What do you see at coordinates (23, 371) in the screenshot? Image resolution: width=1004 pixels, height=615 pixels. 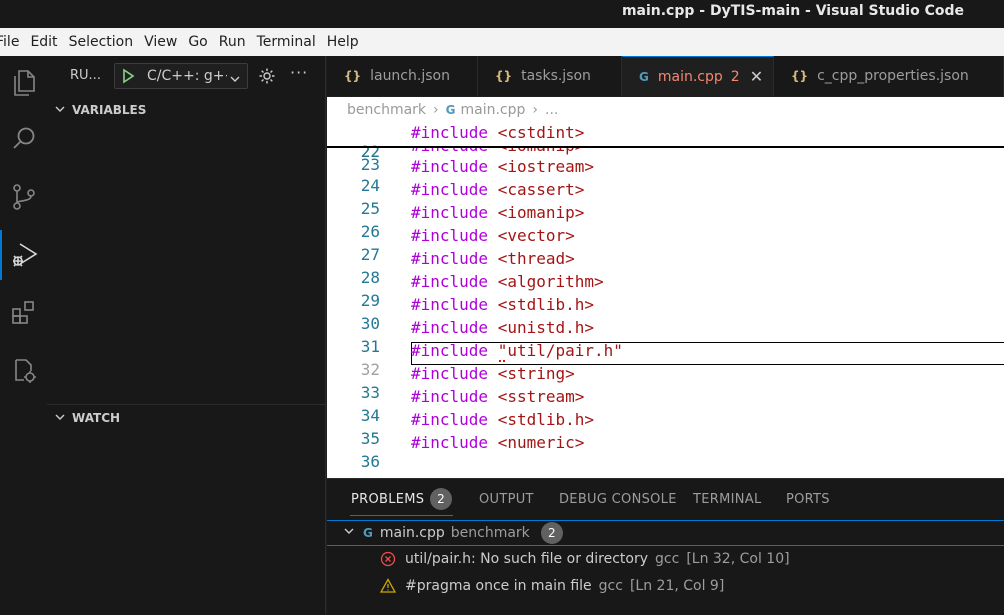 I see `remote-explorer-icon` at bounding box center [23, 371].